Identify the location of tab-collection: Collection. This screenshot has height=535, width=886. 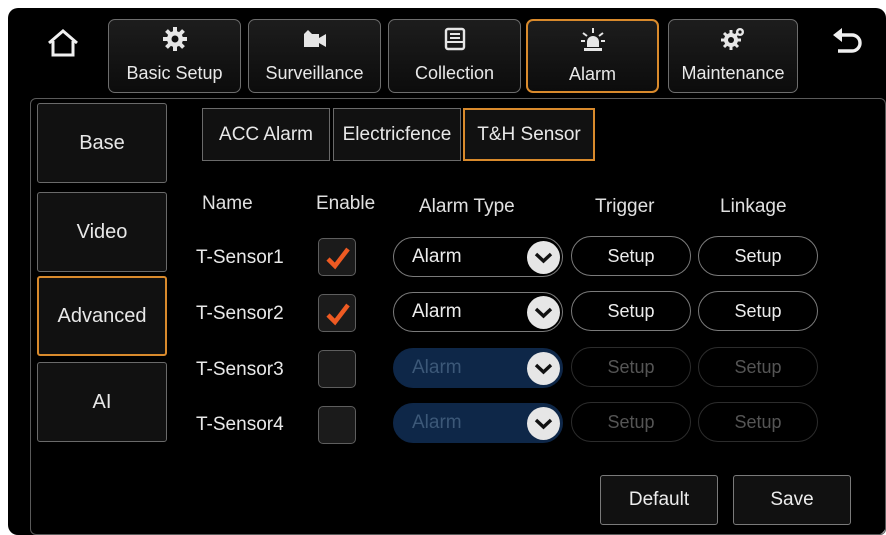
(454, 56).